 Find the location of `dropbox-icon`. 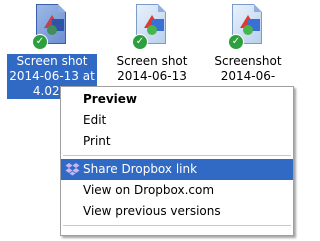

dropbox-icon is located at coordinates (72, 169).